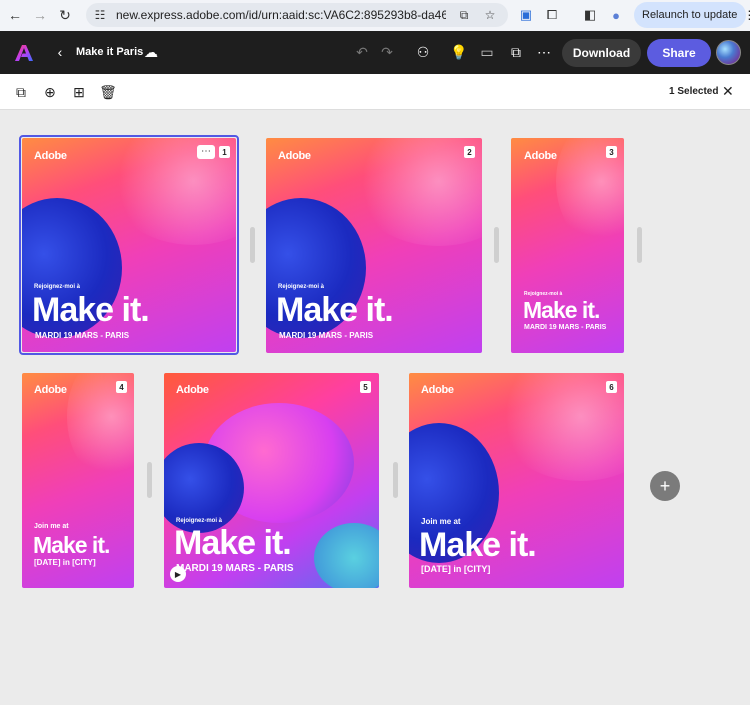  I want to click on menu-dots-icon: ⋮, so click(746, 15).